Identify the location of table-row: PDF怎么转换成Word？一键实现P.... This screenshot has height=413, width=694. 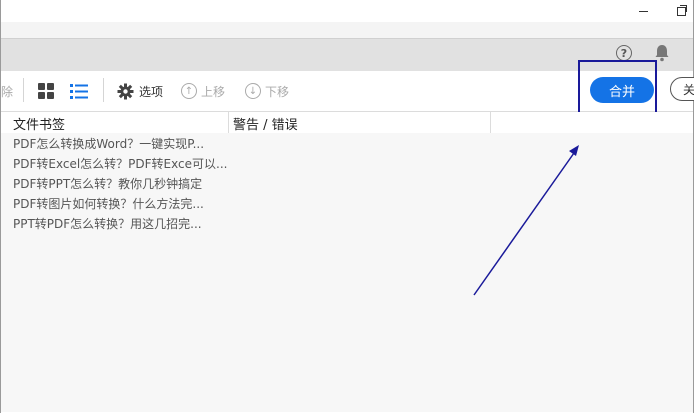
(122, 145).